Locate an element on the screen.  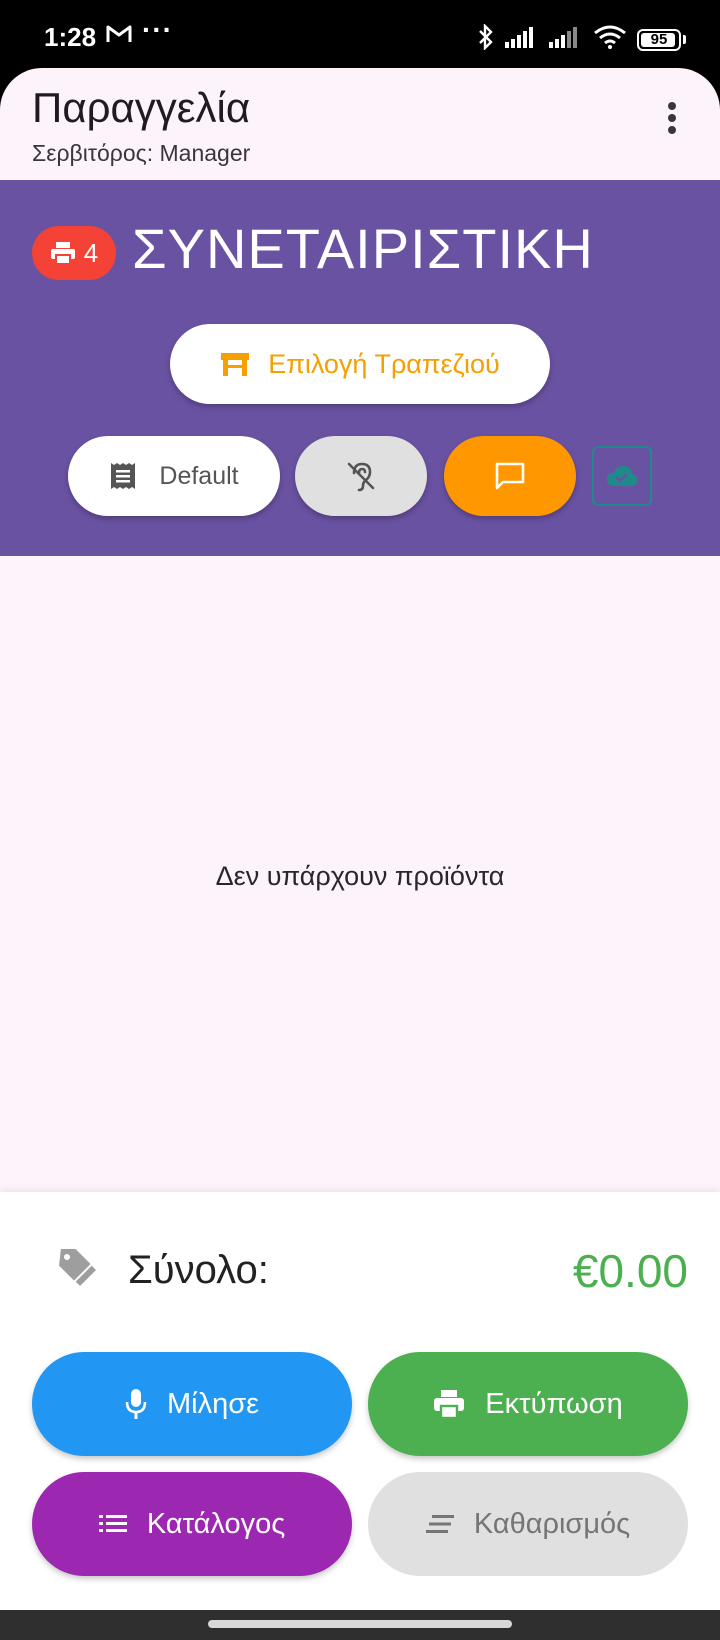
clear-button: Καθαρισμός is located at coordinates (528, 1524).